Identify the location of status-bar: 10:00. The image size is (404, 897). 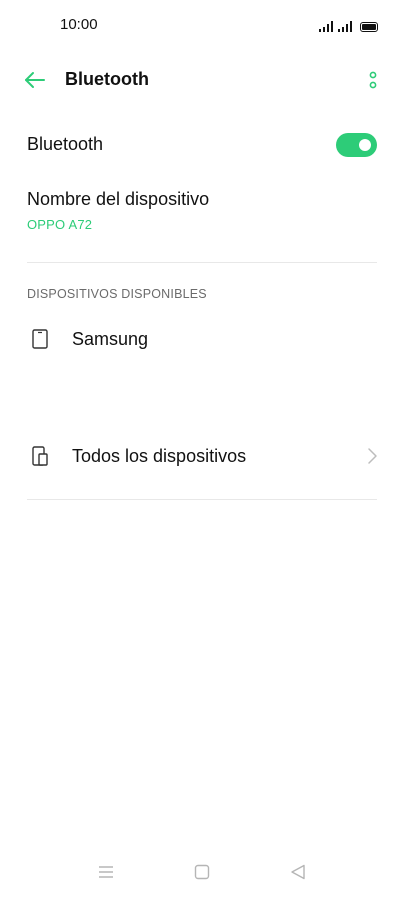
(202, 25).